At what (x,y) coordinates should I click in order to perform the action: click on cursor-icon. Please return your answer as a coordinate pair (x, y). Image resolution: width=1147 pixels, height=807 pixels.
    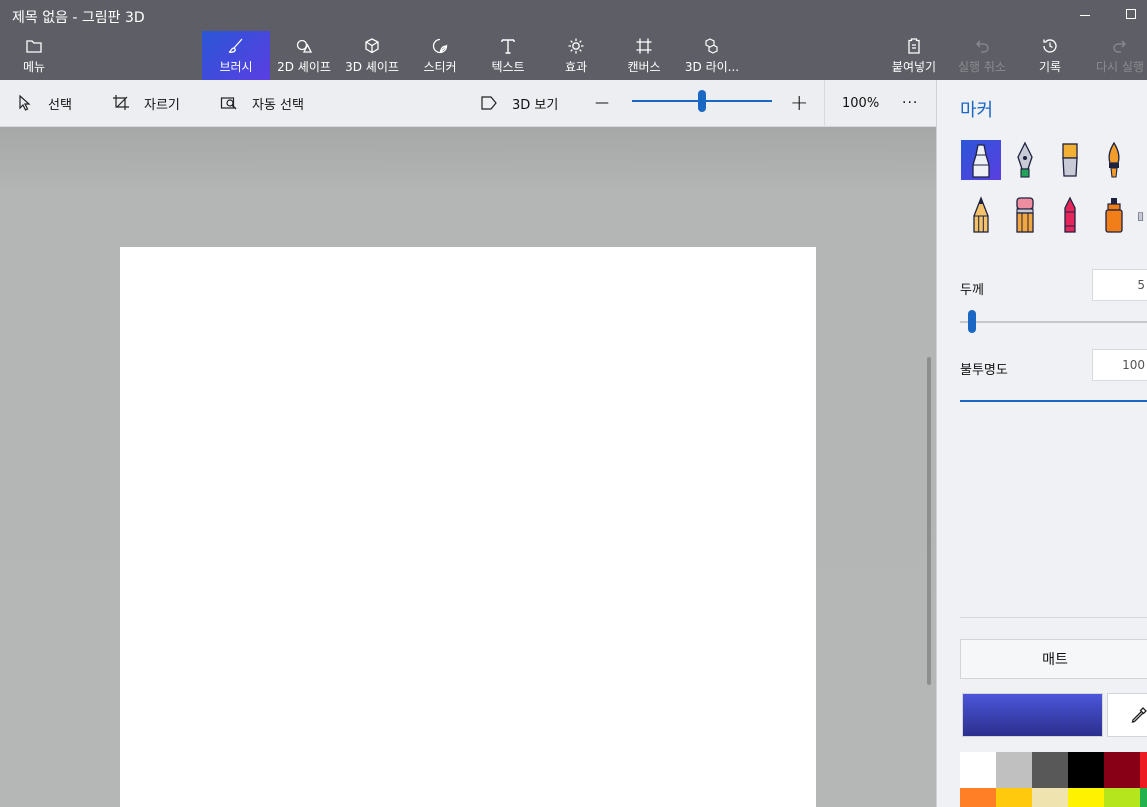
    Looking at the image, I should click on (25, 102).